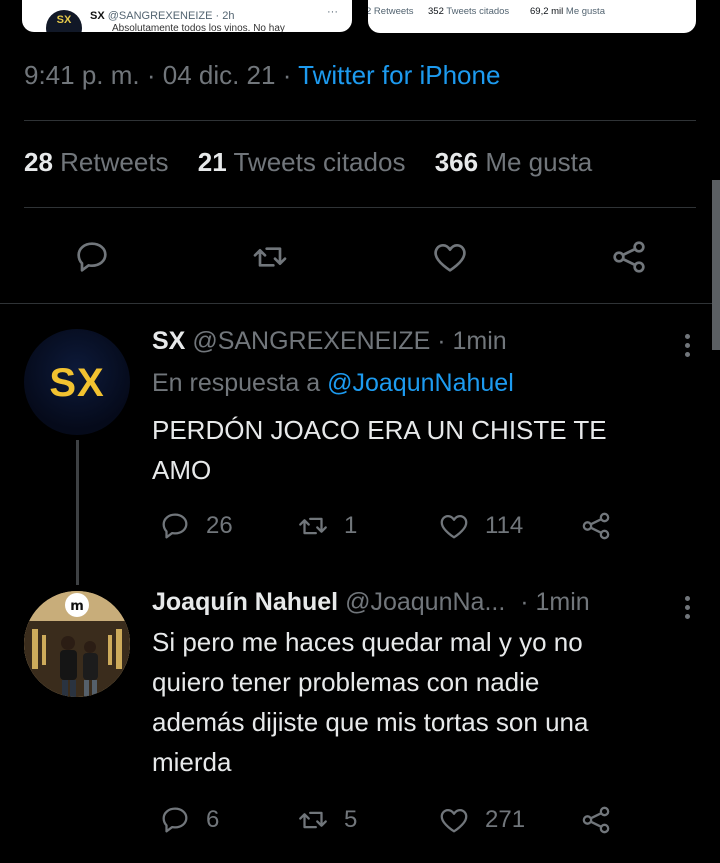 This screenshot has height=863, width=720. What do you see at coordinates (332, 12) in the screenshot?
I see `embedded-more-icon: ···` at bounding box center [332, 12].